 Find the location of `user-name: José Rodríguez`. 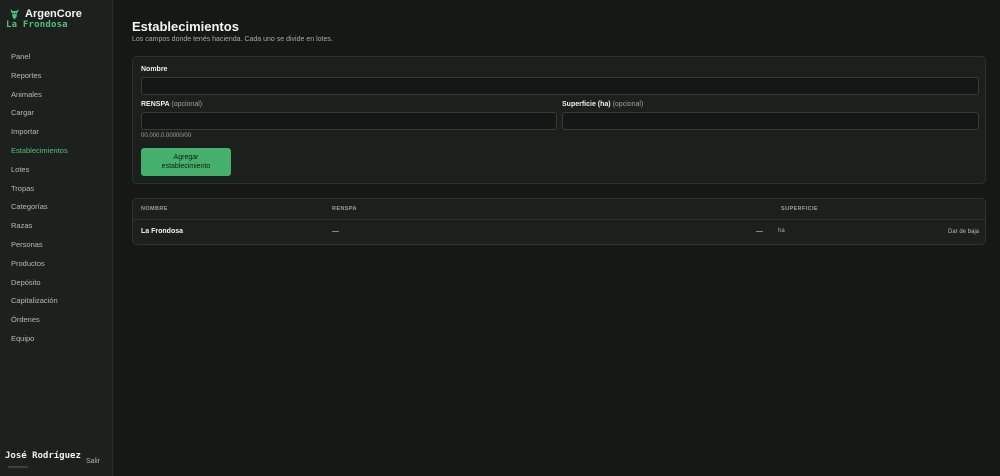

user-name: José Rodríguez is located at coordinates (43, 456).